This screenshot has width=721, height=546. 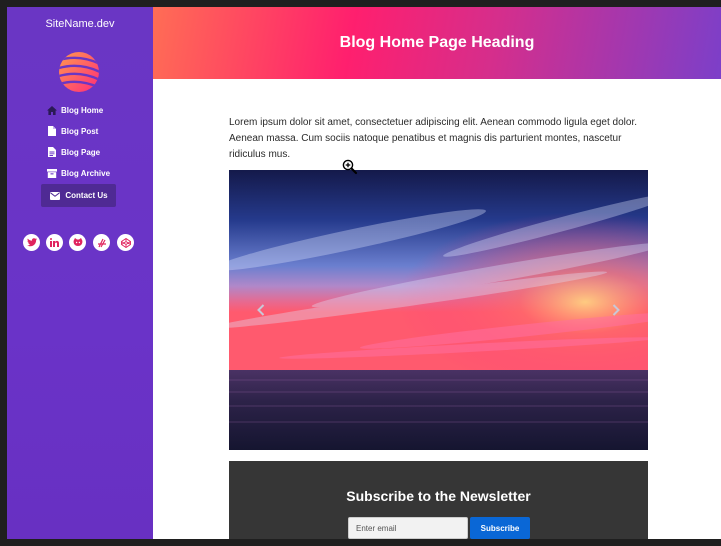 What do you see at coordinates (500, 528) in the screenshot?
I see `subscribe-button: Subscribe` at bounding box center [500, 528].